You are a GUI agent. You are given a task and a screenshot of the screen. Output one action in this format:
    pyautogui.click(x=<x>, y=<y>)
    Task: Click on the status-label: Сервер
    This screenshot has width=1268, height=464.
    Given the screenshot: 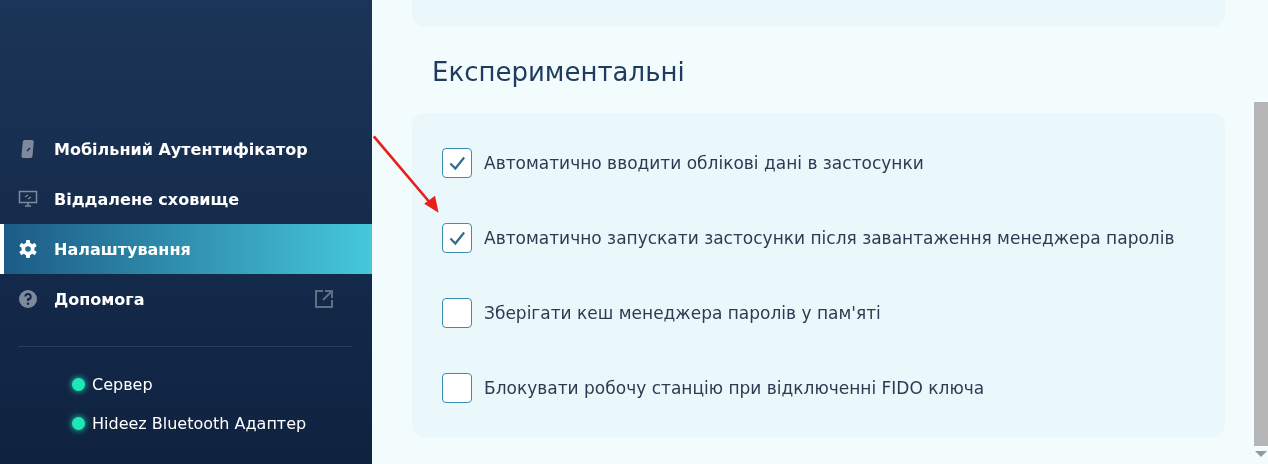 What is the action you would take?
    pyautogui.click(x=122, y=384)
    